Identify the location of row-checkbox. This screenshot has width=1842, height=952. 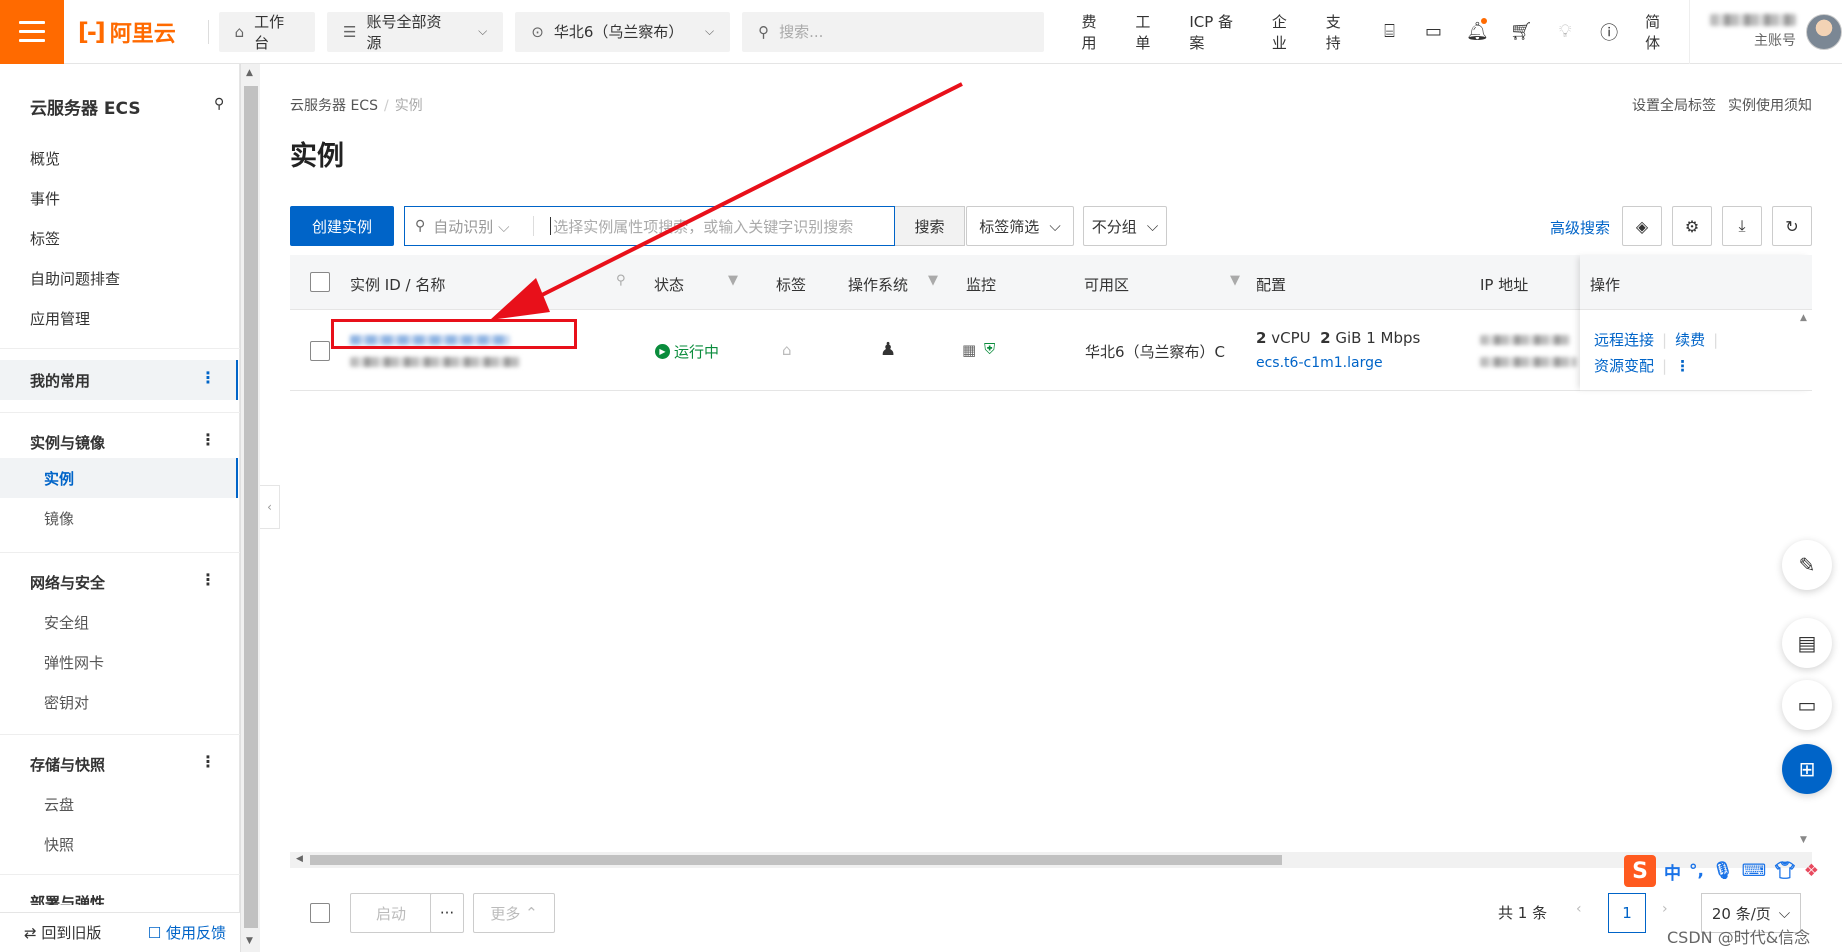
(320, 351).